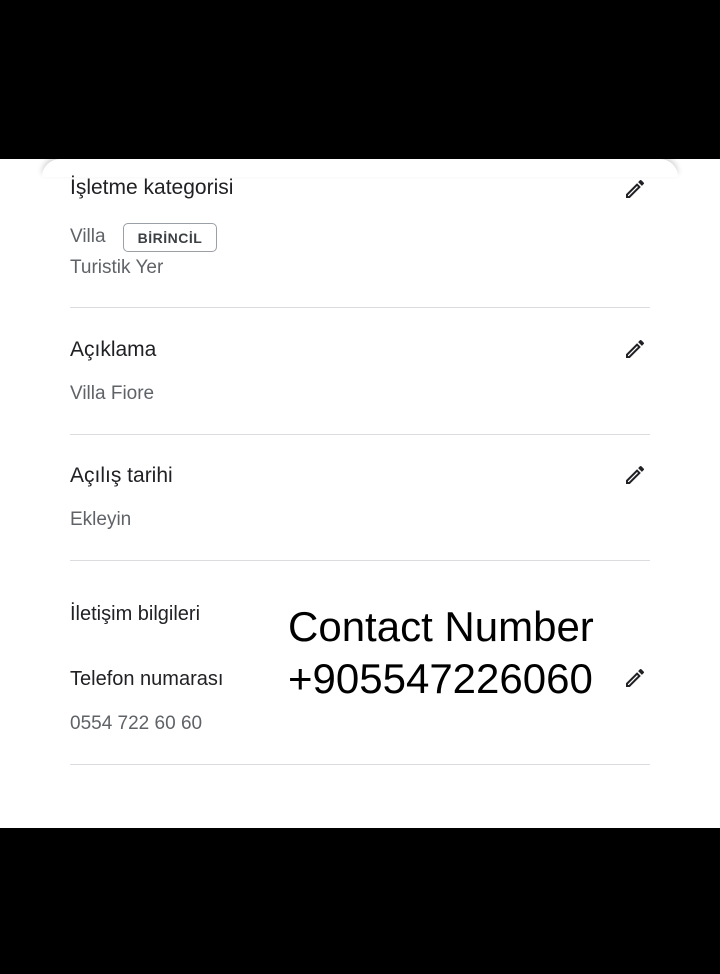 This screenshot has width=720, height=974. What do you see at coordinates (441, 627) in the screenshot?
I see `overlay-contact-heading: Contact Number` at bounding box center [441, 627].